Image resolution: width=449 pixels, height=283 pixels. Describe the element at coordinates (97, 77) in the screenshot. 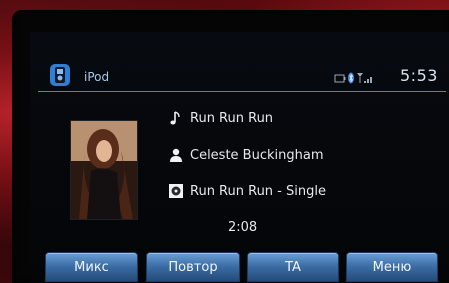

I see `source-label: iPod` at that location.